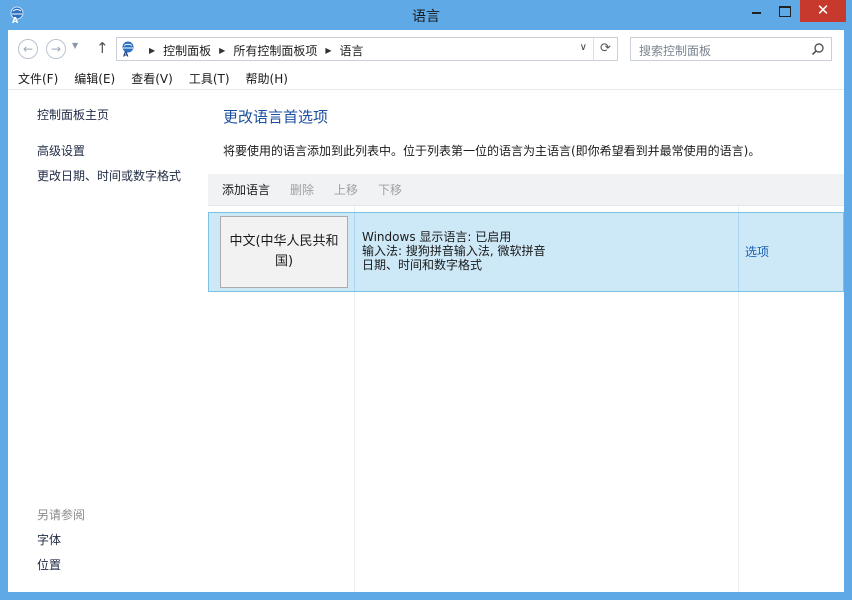 The width and height of the screenshot is (852, 600). I want to click on link-change-date-format: 更改日期、时间或数字格式, so click(109, 175).